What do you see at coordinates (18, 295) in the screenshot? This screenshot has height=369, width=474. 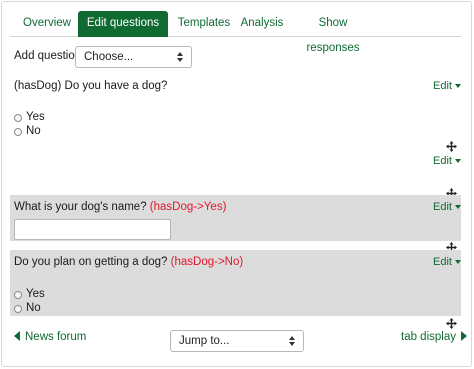 I see `question-3-radio-yes` at bounding box center [18, 295].